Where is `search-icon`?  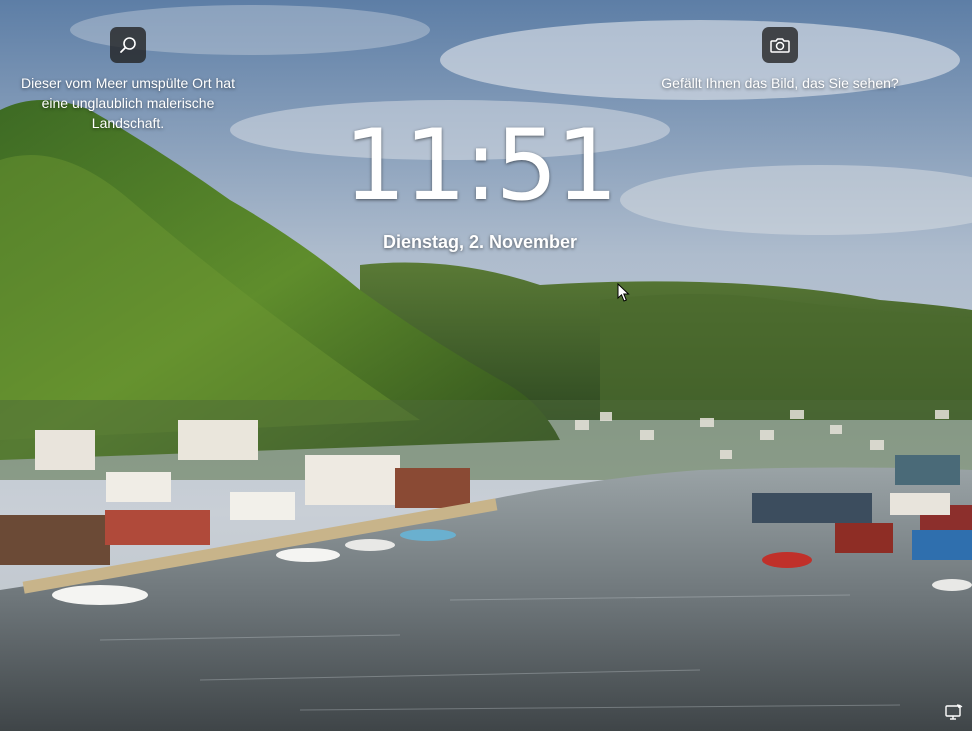 search-icon is located at coordinates (128, 45).